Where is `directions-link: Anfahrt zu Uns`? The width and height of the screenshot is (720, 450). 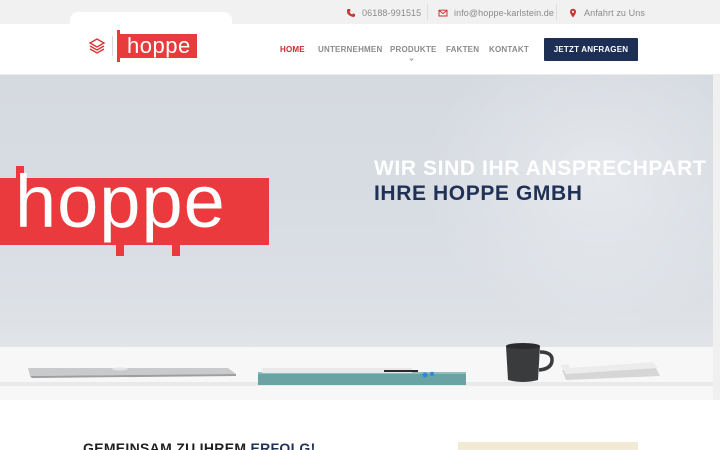 directions-link: Anfahrt zu Uns is located at coordinates (606, 13).